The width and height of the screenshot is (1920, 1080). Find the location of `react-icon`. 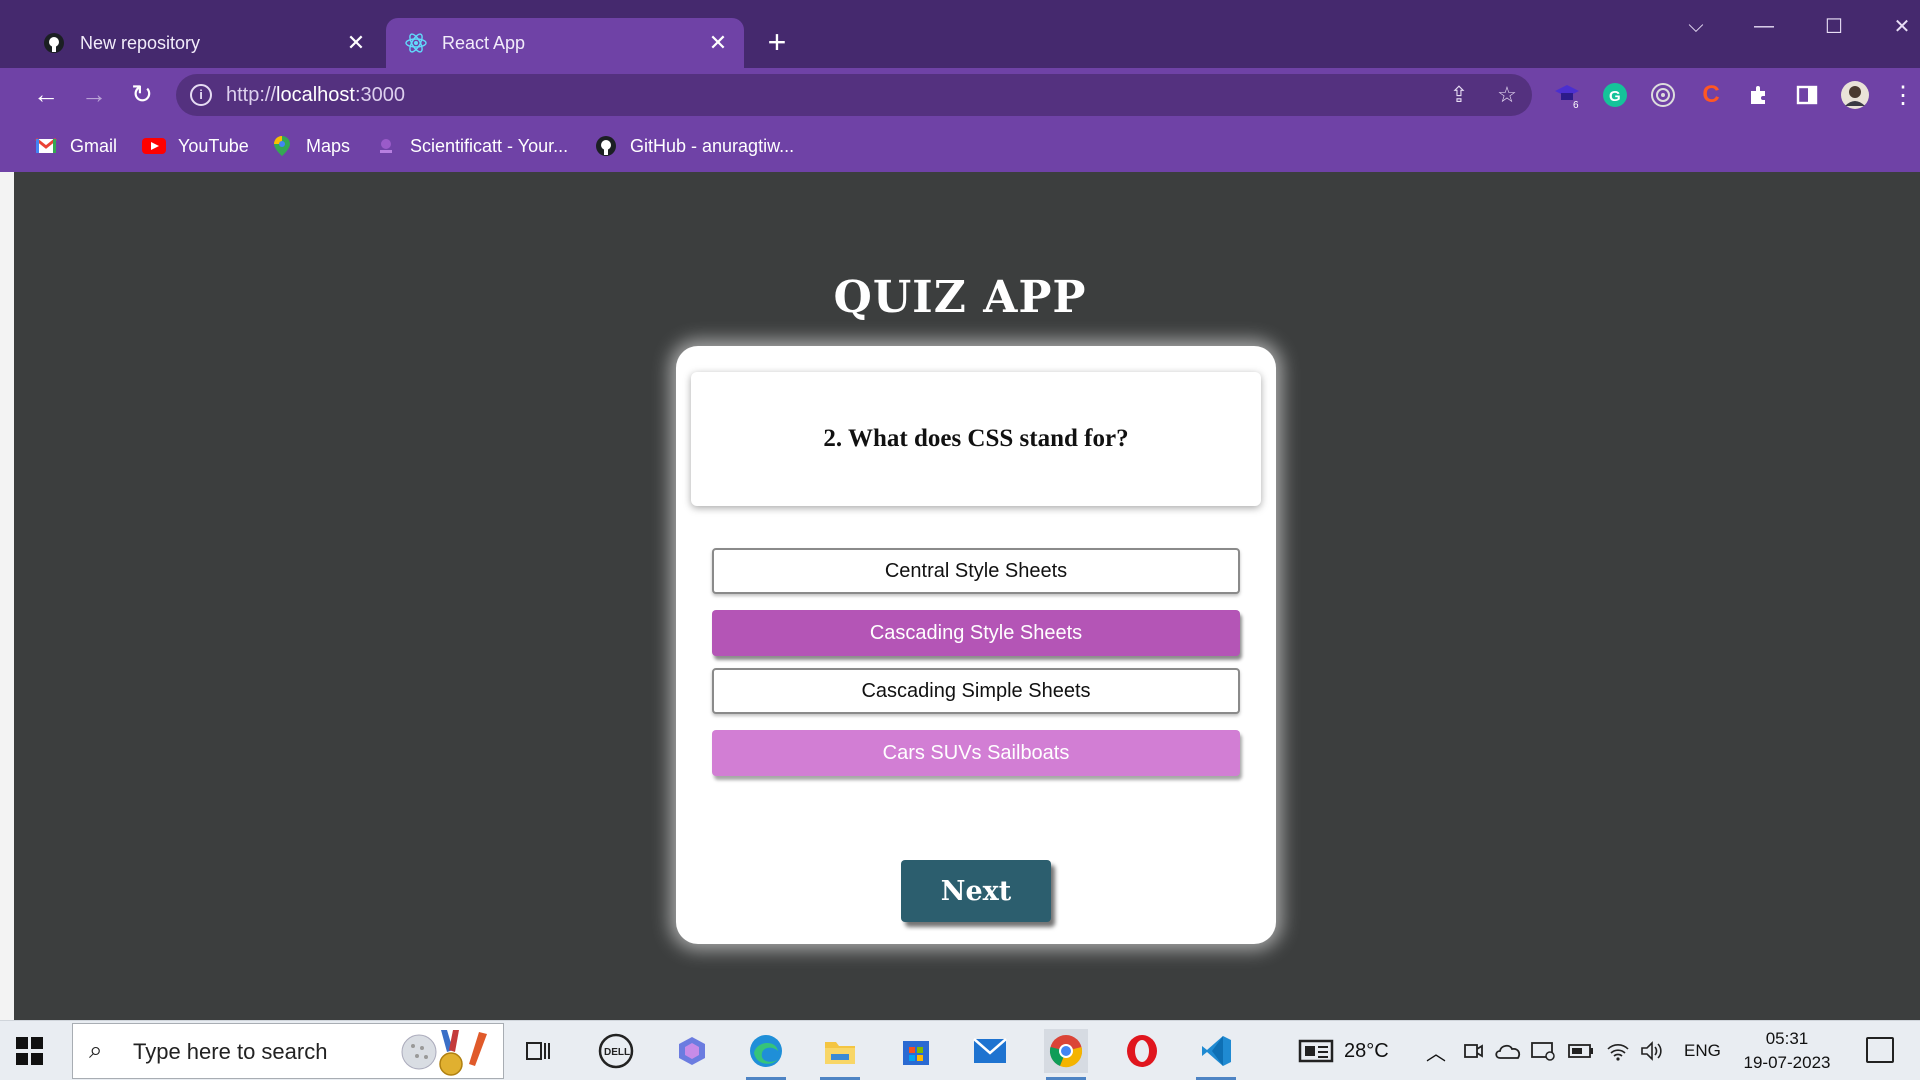

react-icon is located at coordinates (416, 43).